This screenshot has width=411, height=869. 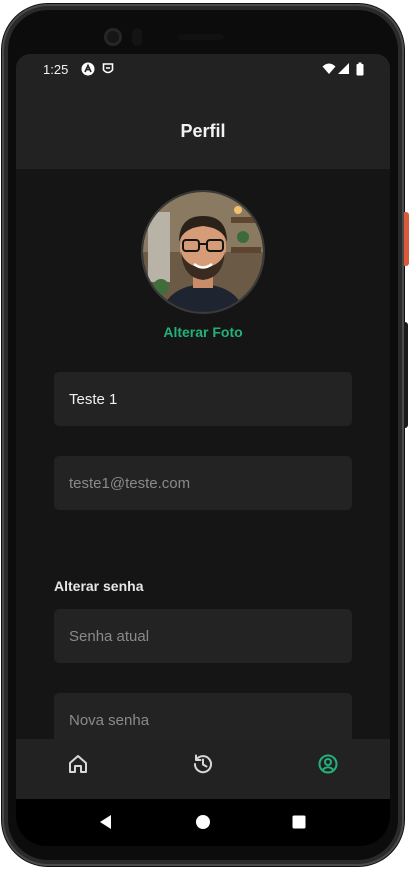 What do you see at coordinates (88, 69) in the screenshot?
I see `app-notification-icon` at bounding box center [88, 69].